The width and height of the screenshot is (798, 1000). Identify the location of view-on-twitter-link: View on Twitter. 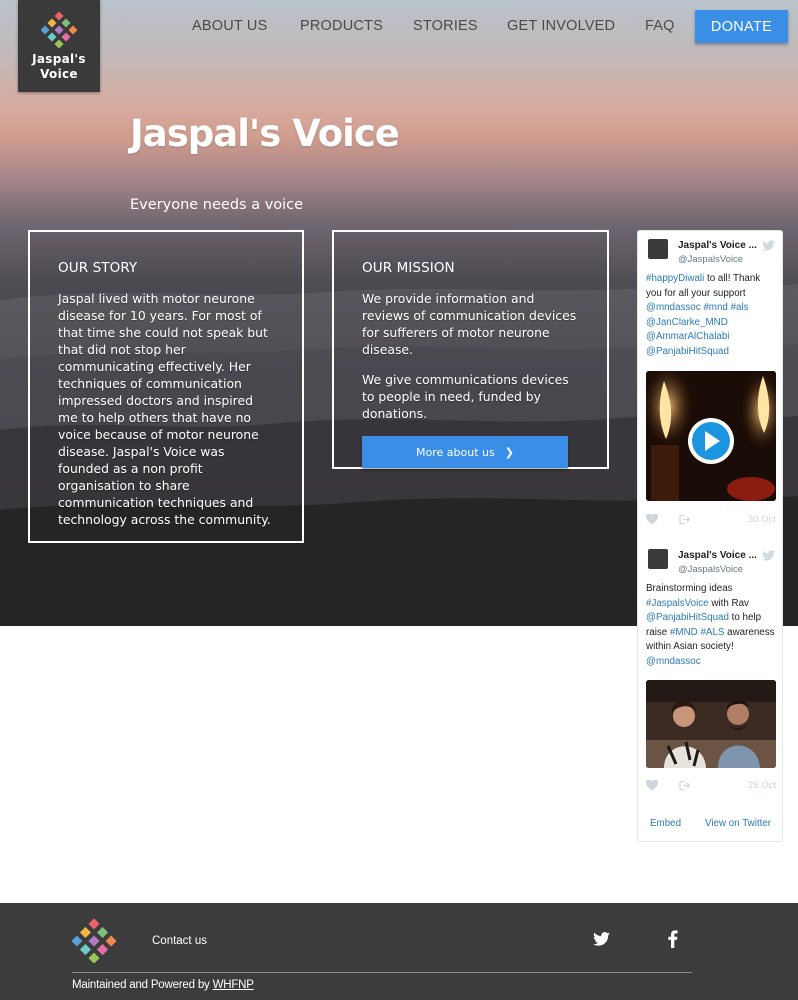
(738, 823).